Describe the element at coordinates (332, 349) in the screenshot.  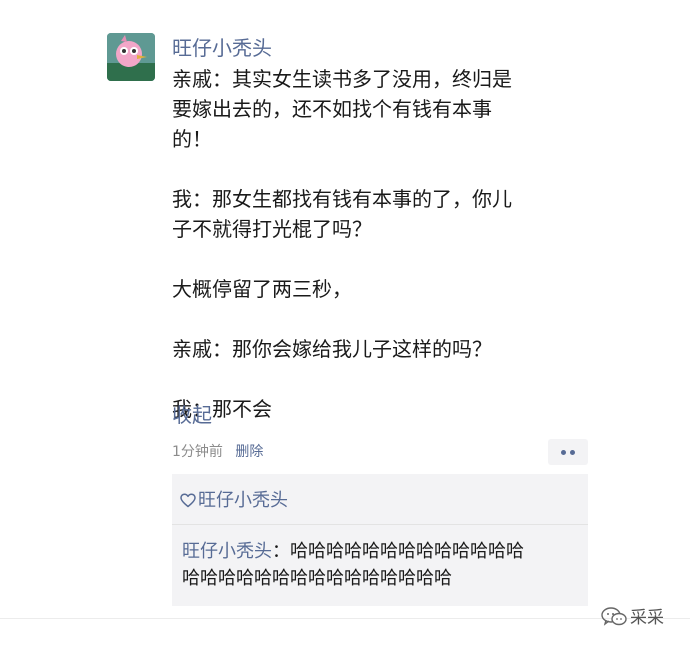
I see `post-line: 亲戚：那你会嫁给我儿子这样的吗？` at that location.